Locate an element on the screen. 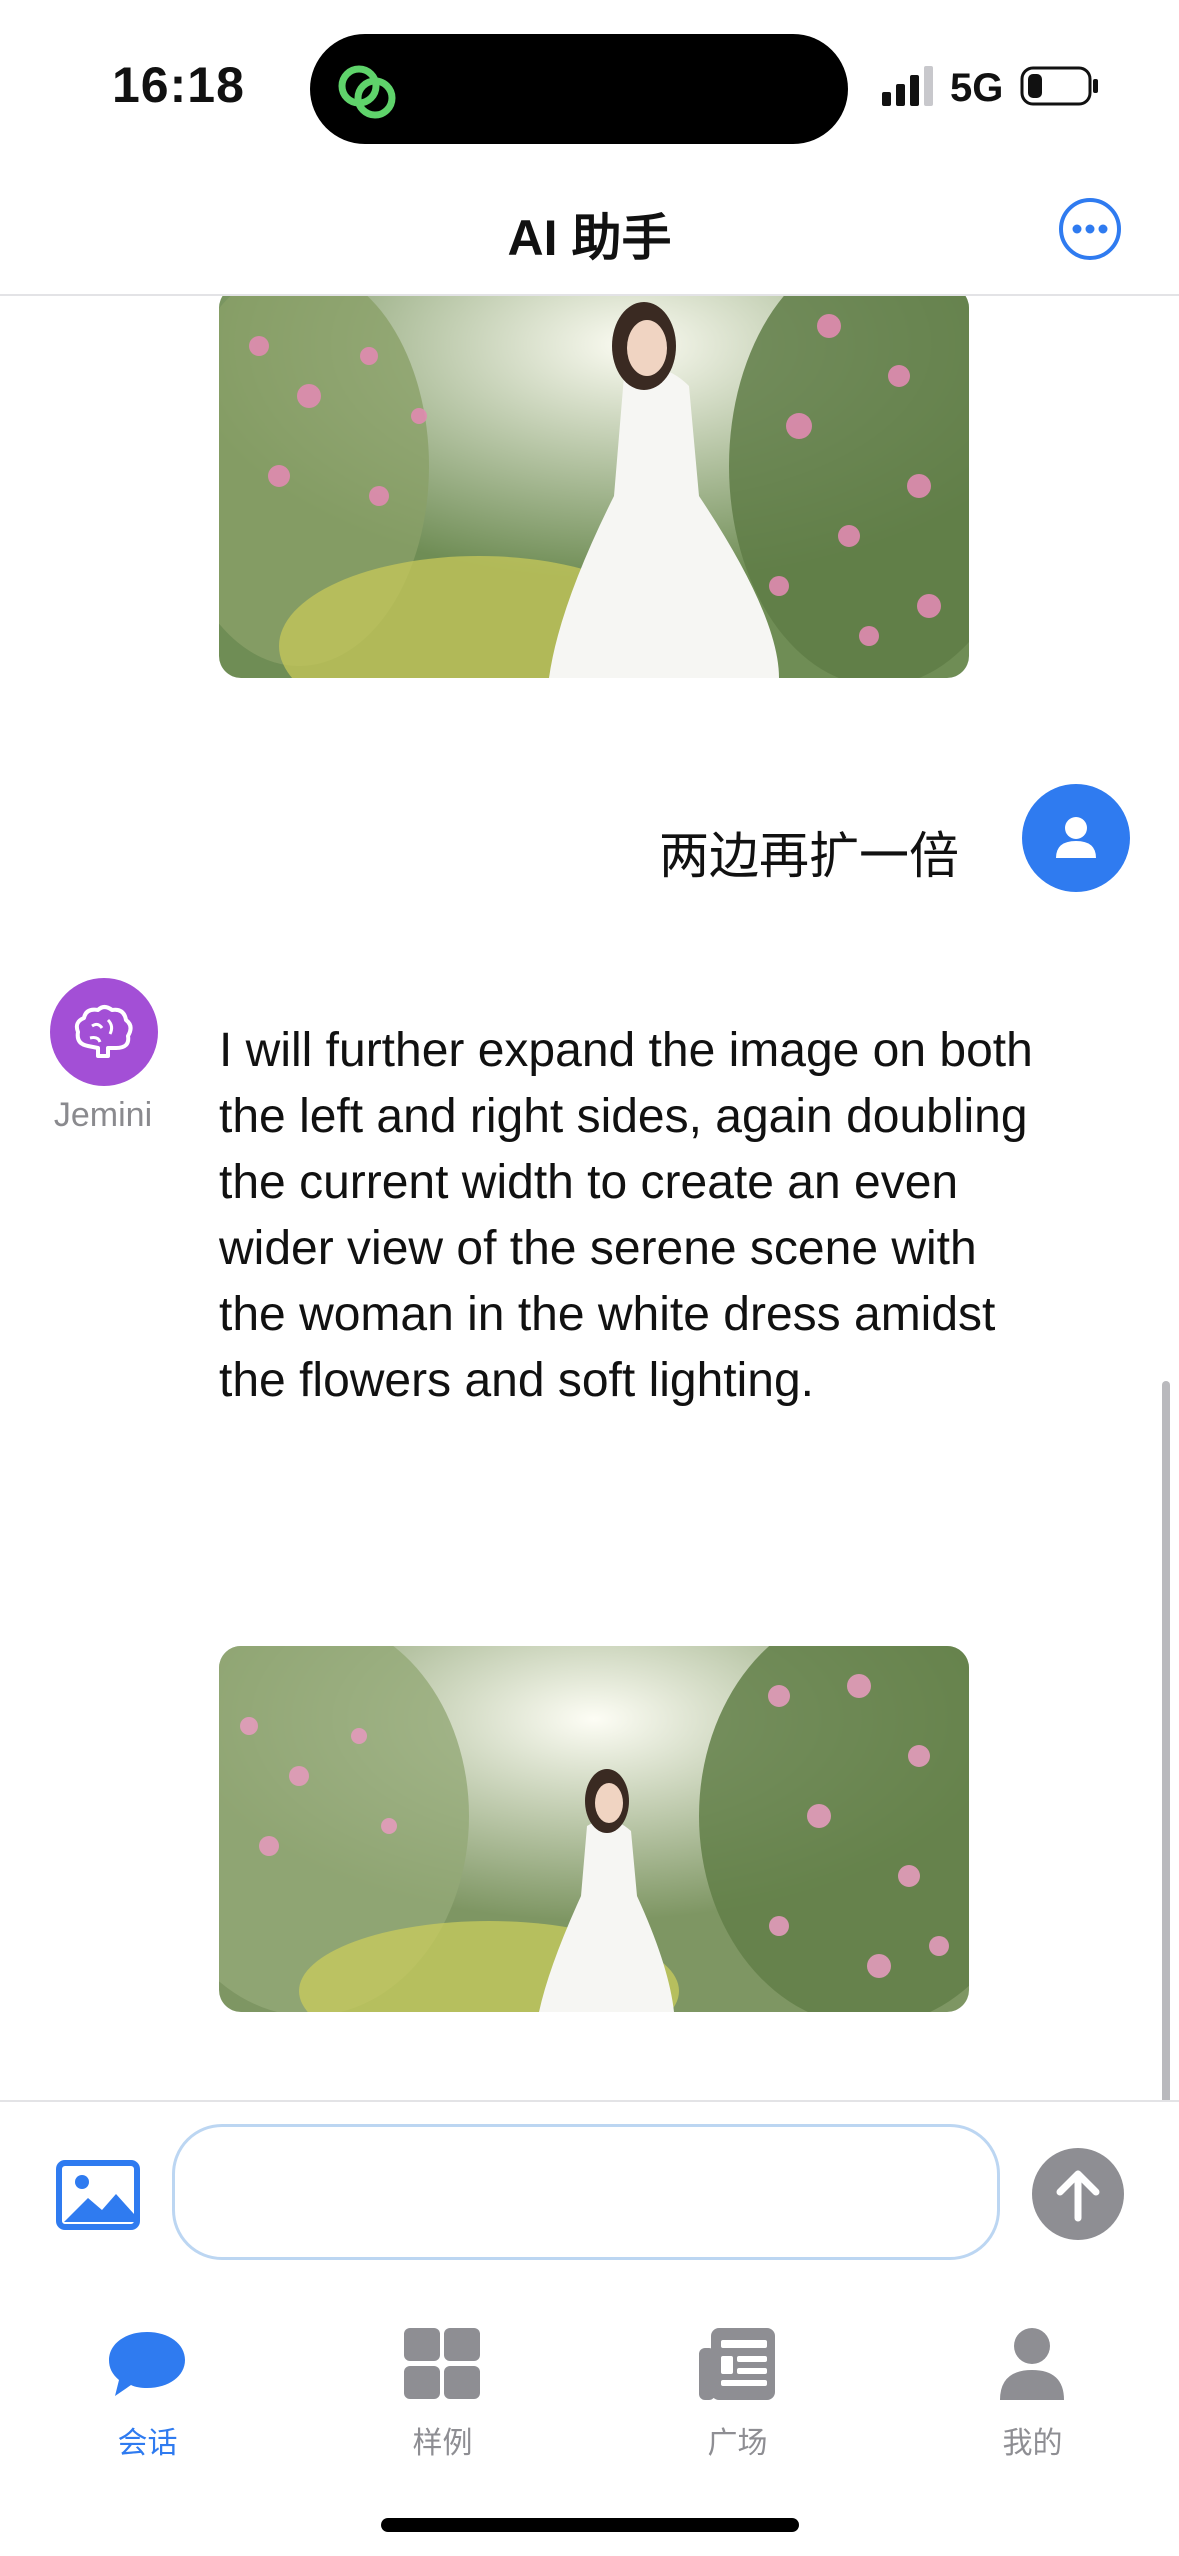 The width and height of the screenshot is (1179, 2556). user-avatar is located at coordinates (1076, 838).